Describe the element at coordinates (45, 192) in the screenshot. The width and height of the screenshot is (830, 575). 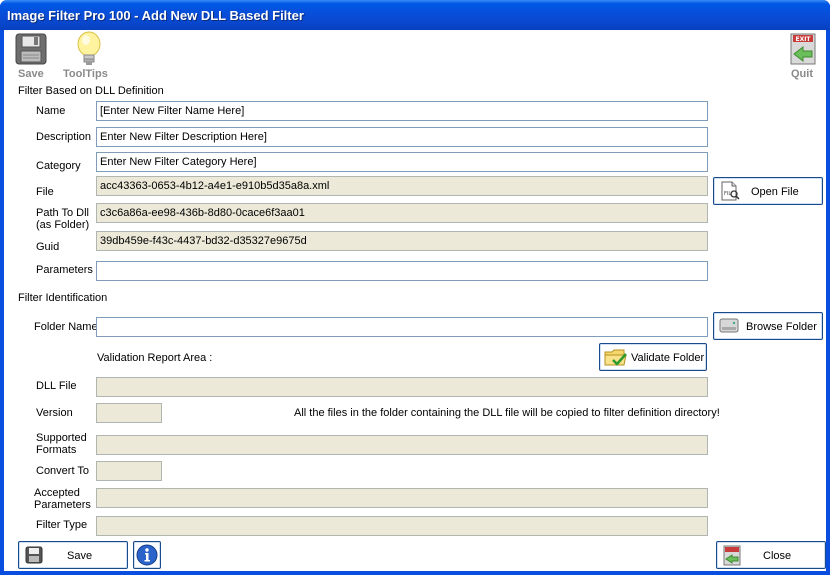
I see `file-label: File` at that location.